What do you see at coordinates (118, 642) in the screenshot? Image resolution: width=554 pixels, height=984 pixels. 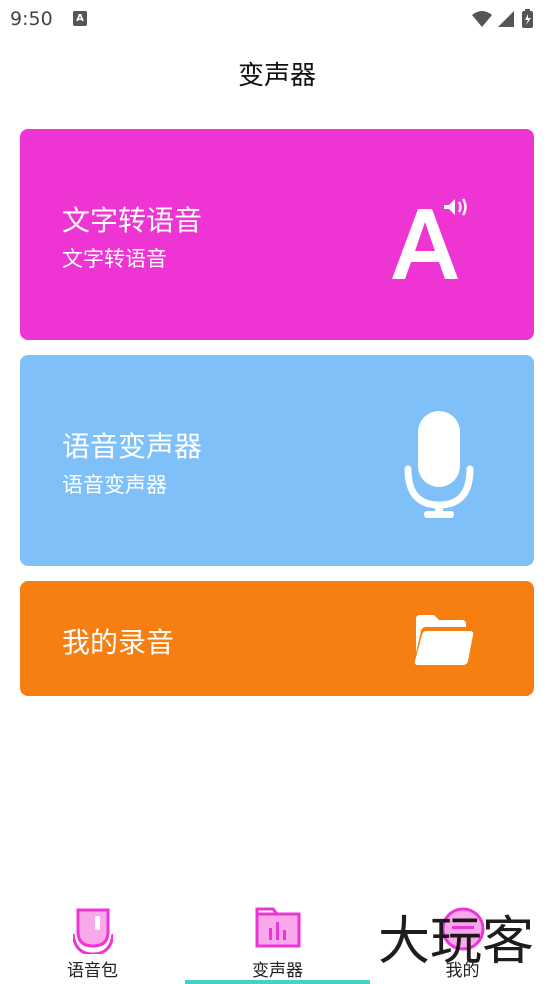 I see `card-title: 我的录音` at bounding box center [118, 642].